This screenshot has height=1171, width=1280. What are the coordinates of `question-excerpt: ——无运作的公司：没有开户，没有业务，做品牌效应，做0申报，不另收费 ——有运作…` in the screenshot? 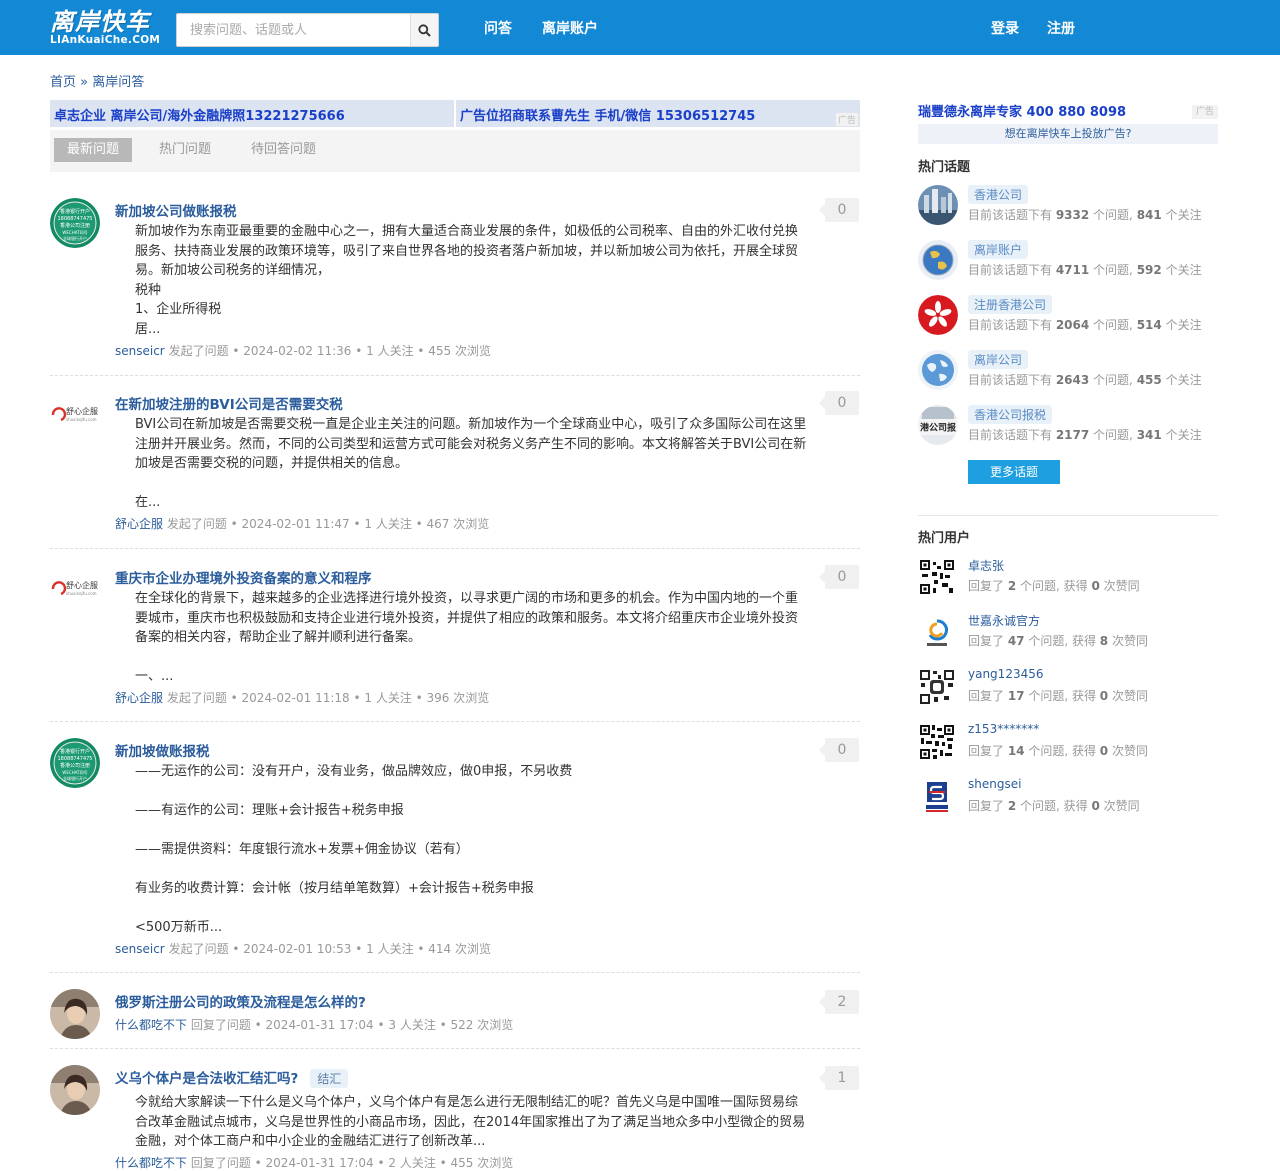 It's located at (354, 849).